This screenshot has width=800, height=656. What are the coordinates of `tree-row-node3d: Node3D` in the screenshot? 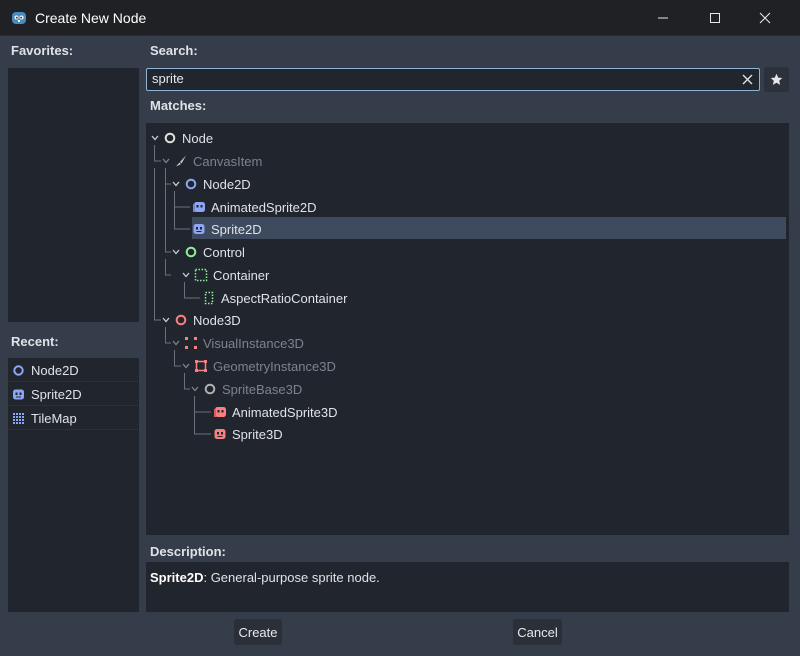 It's located at (201, 320).